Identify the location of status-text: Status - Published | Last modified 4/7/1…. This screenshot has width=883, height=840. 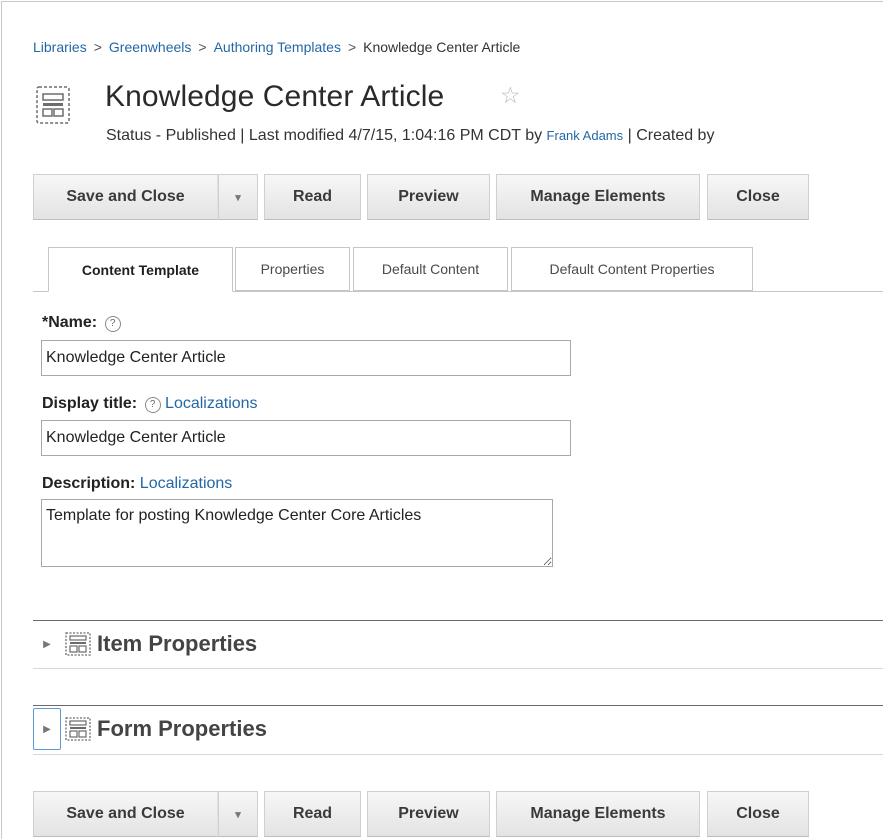
(326, 135).